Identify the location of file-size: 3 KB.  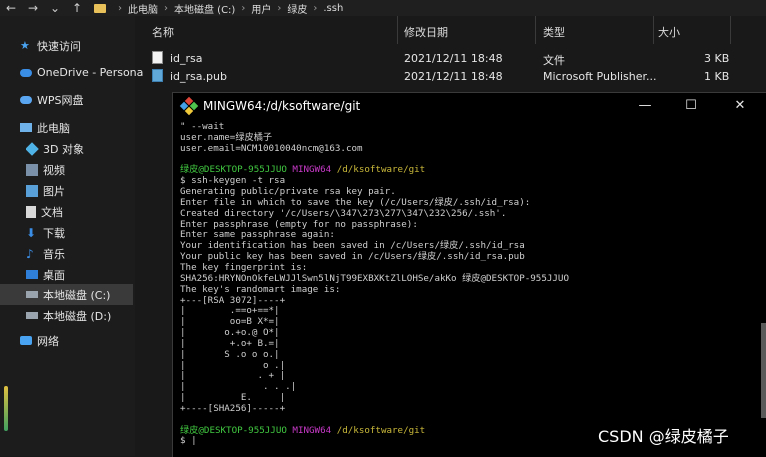
(717, 58).